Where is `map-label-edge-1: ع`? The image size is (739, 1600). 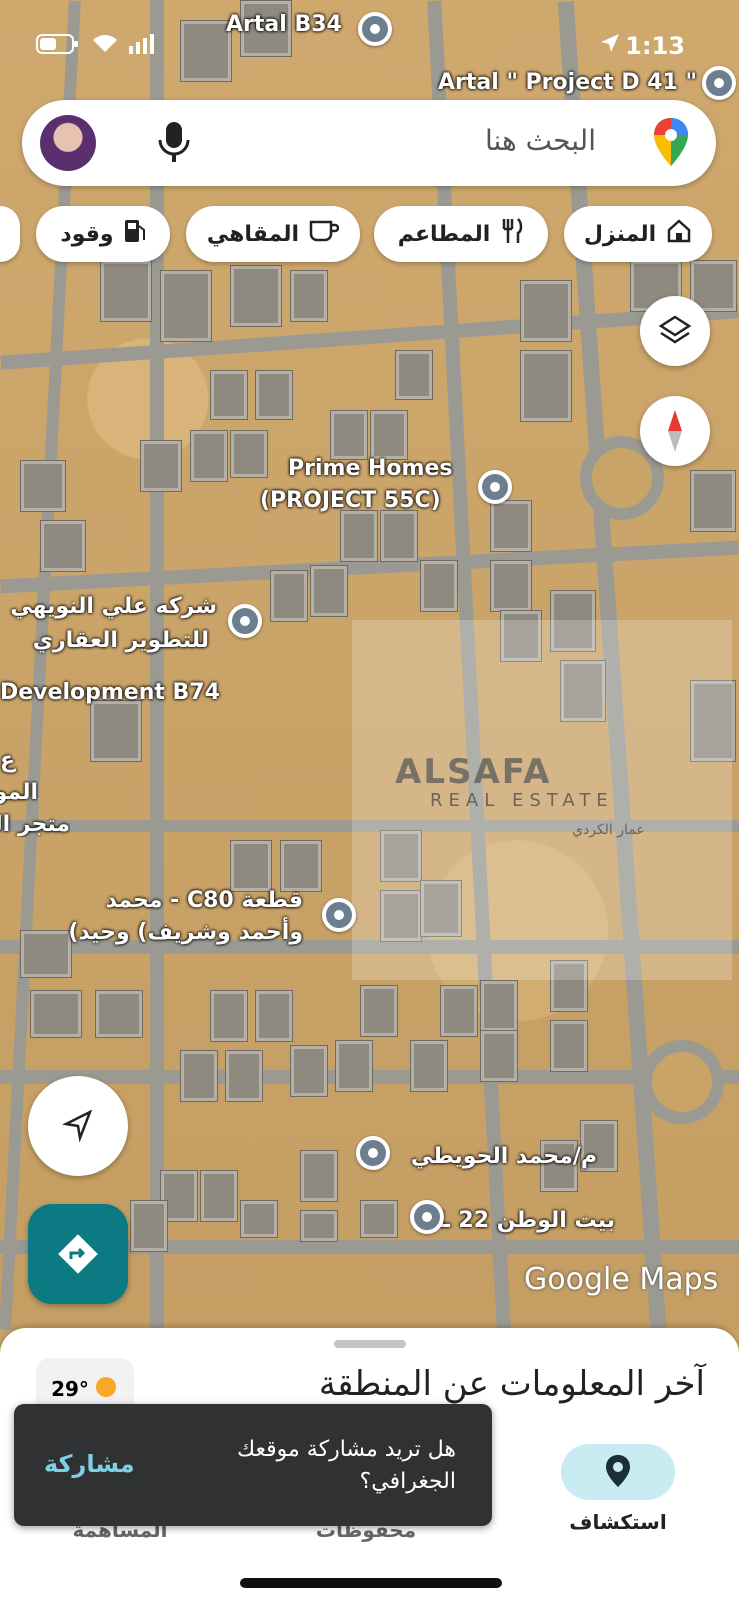
map-label-edge-1: ع is located at coordinates (8, 760).